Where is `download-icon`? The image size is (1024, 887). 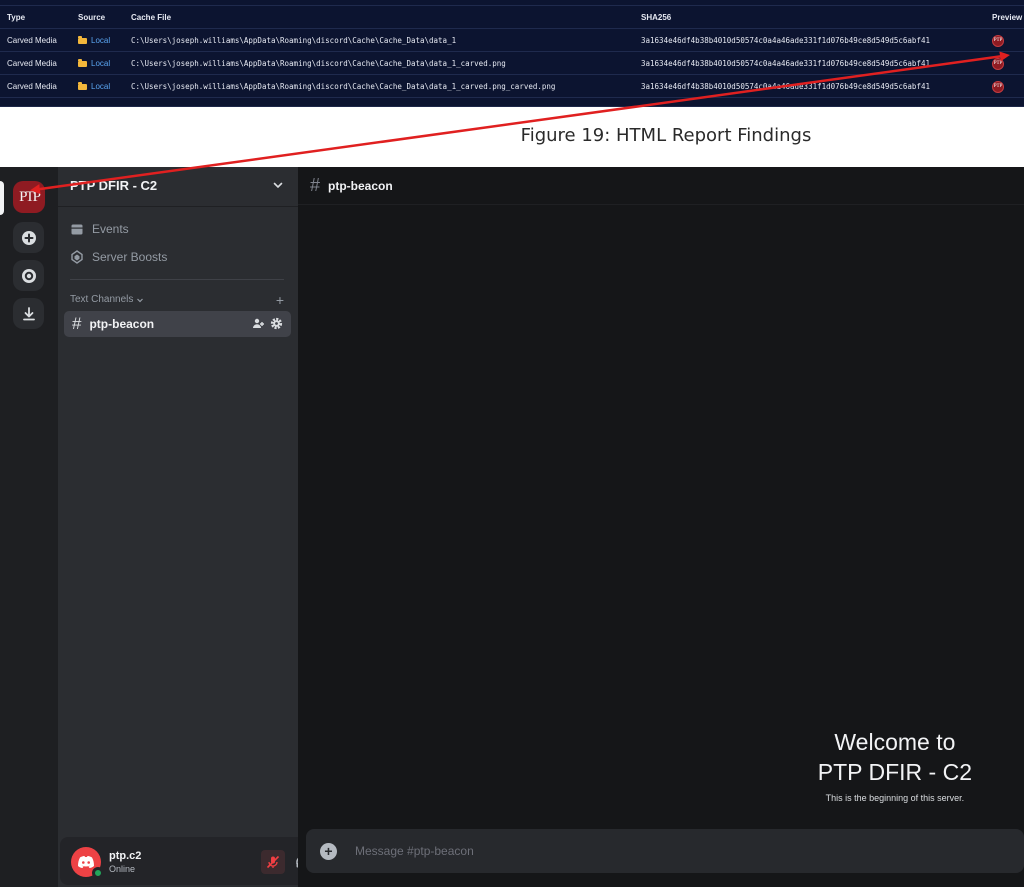
download-icon is located at coordinates (28, 313).